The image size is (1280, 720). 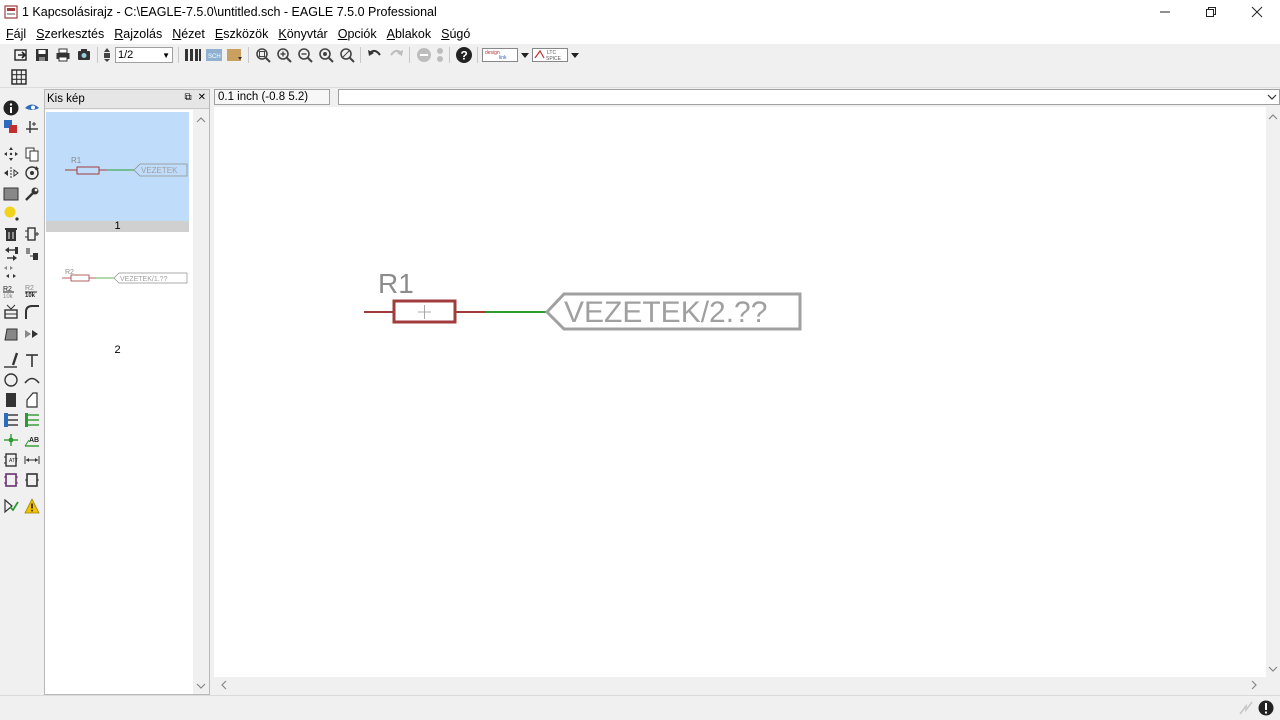 I want to click on restore-button, so click(x=1211, y=12).